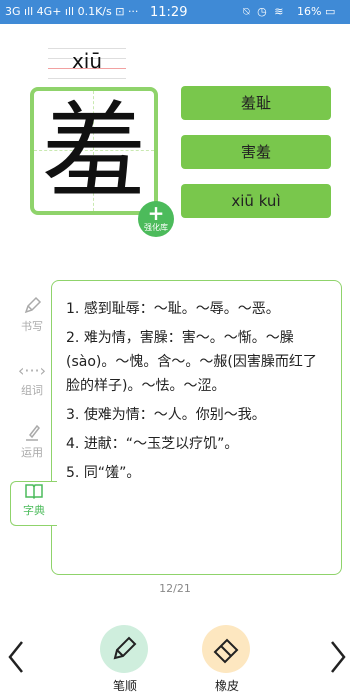 Image resolution: width=350 pixels, height=700 pixels. Describe the element at coordinates (166, 415) in the screenshot. I see `definition-item: 3. 使难为情：～人。你别～我。` at that location.